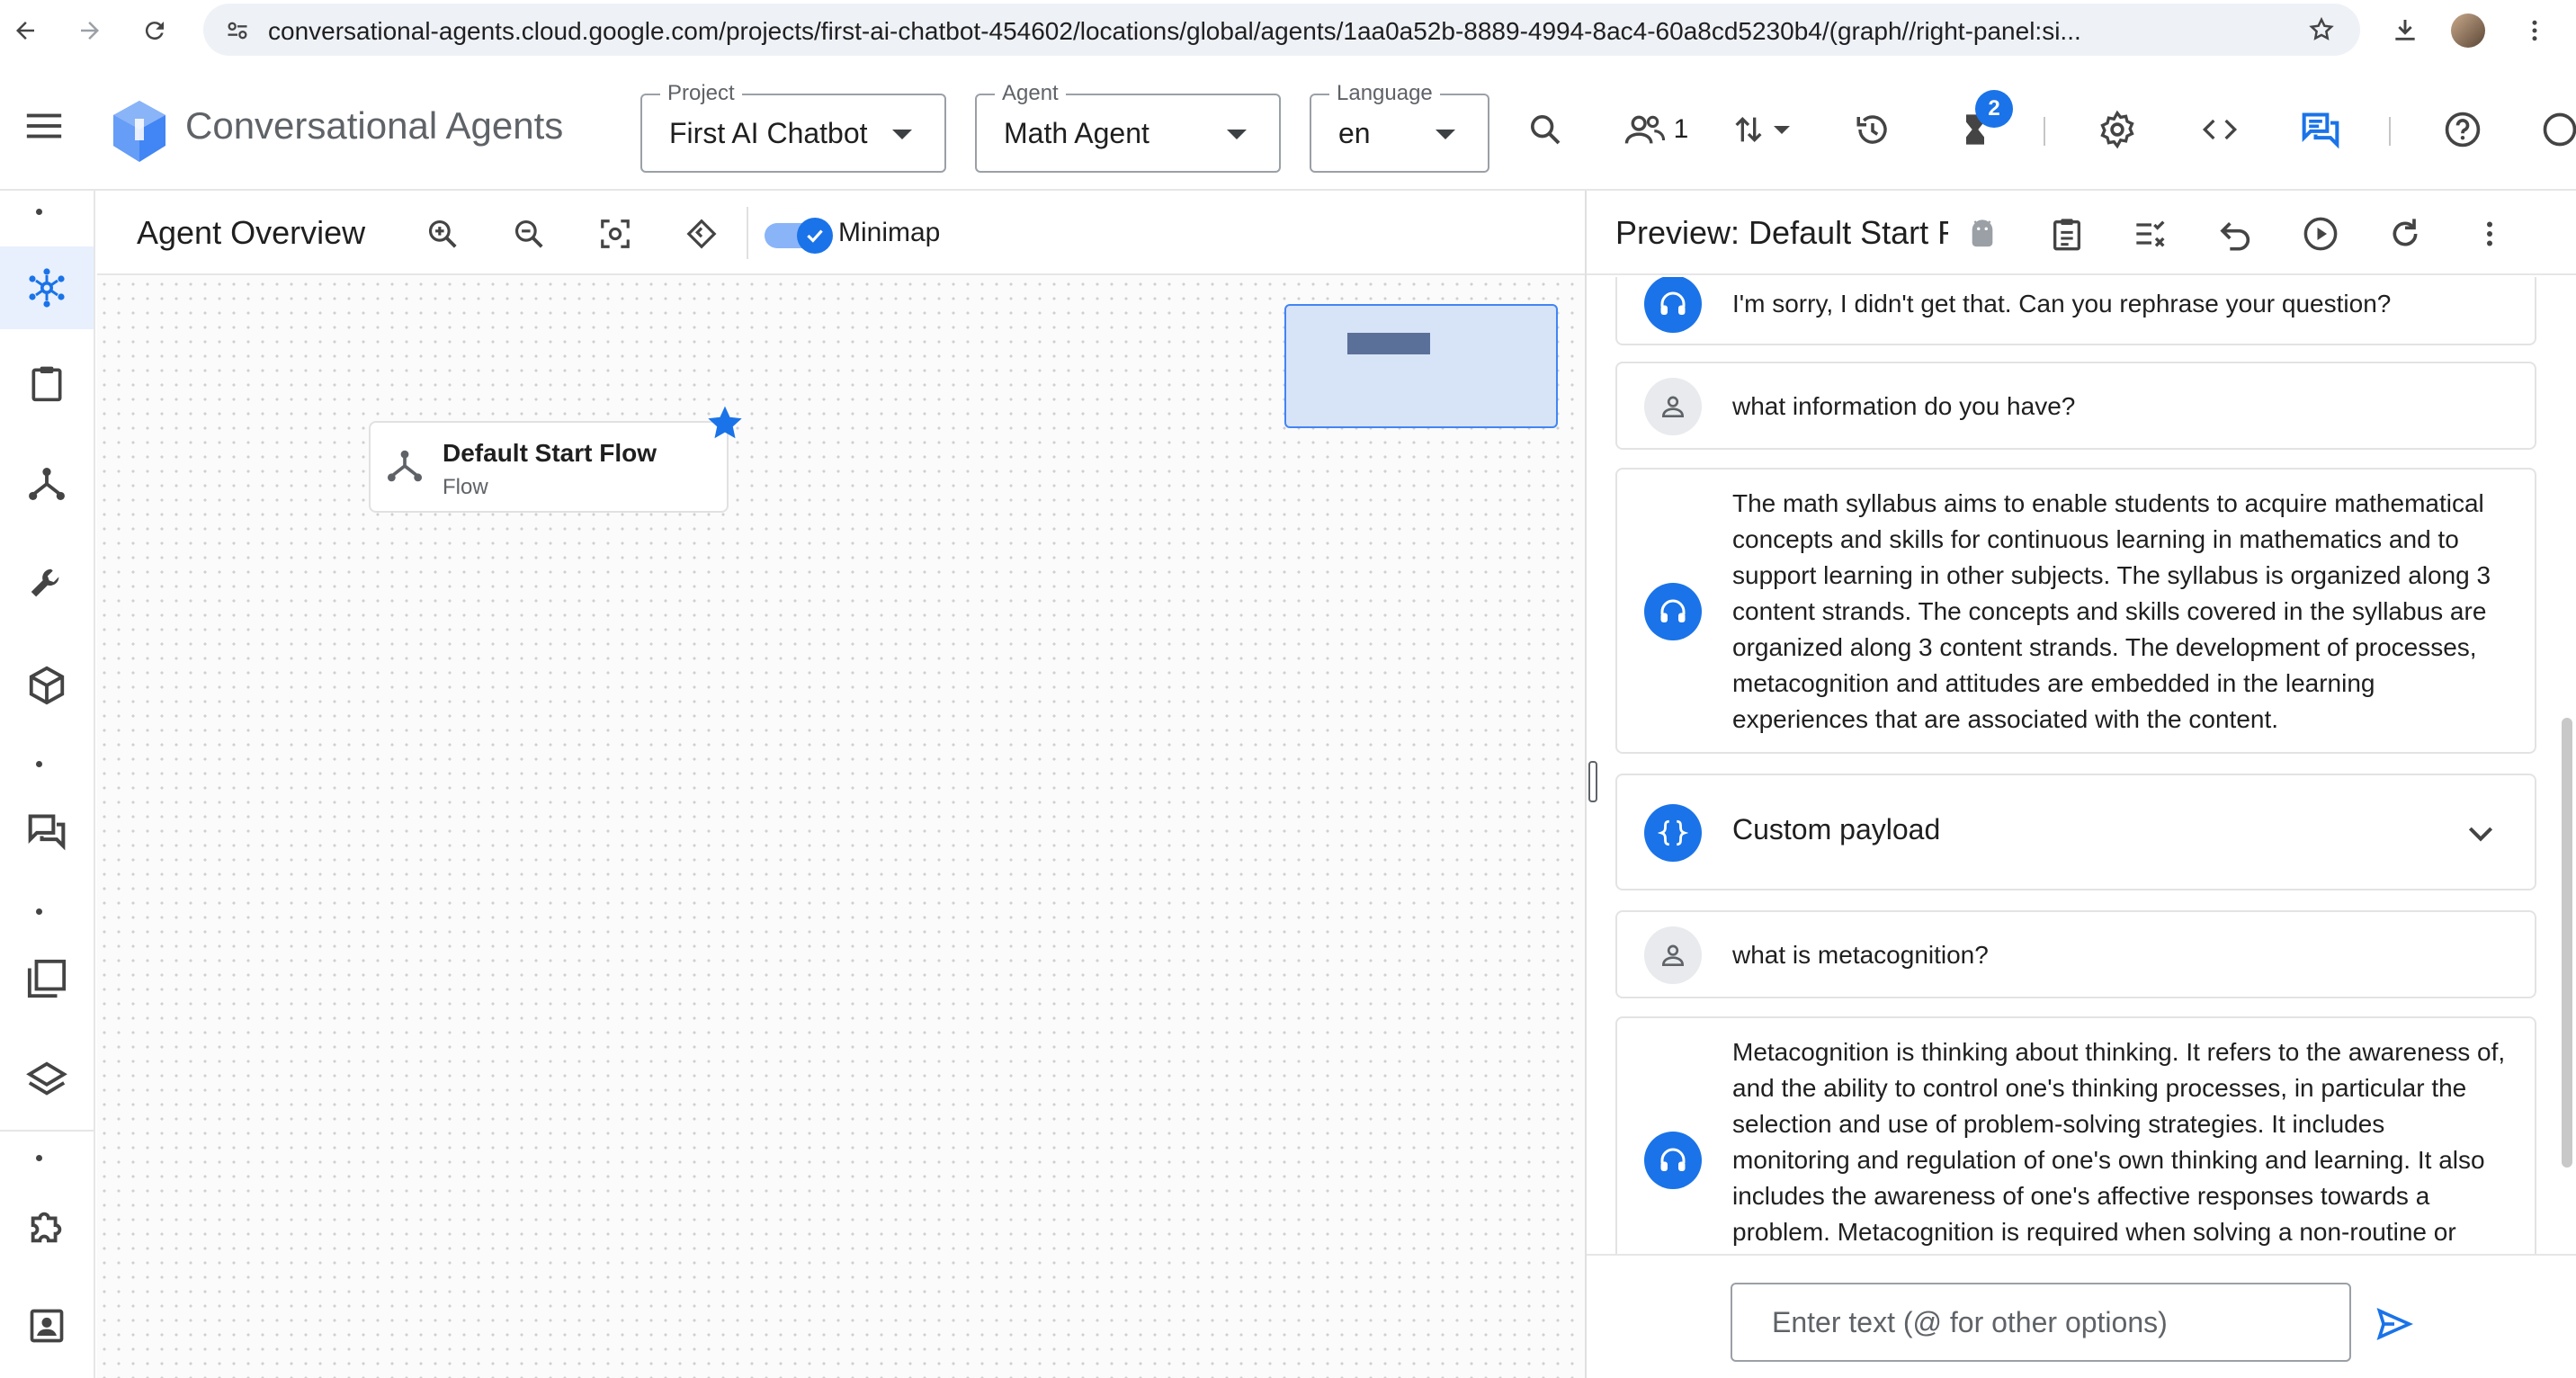 This screenshot has width=2576, height=1378. What do you see at coordinates (47, 383) in the screenshot?
I see `clipboard-icon` at bounding box center [47, 383].